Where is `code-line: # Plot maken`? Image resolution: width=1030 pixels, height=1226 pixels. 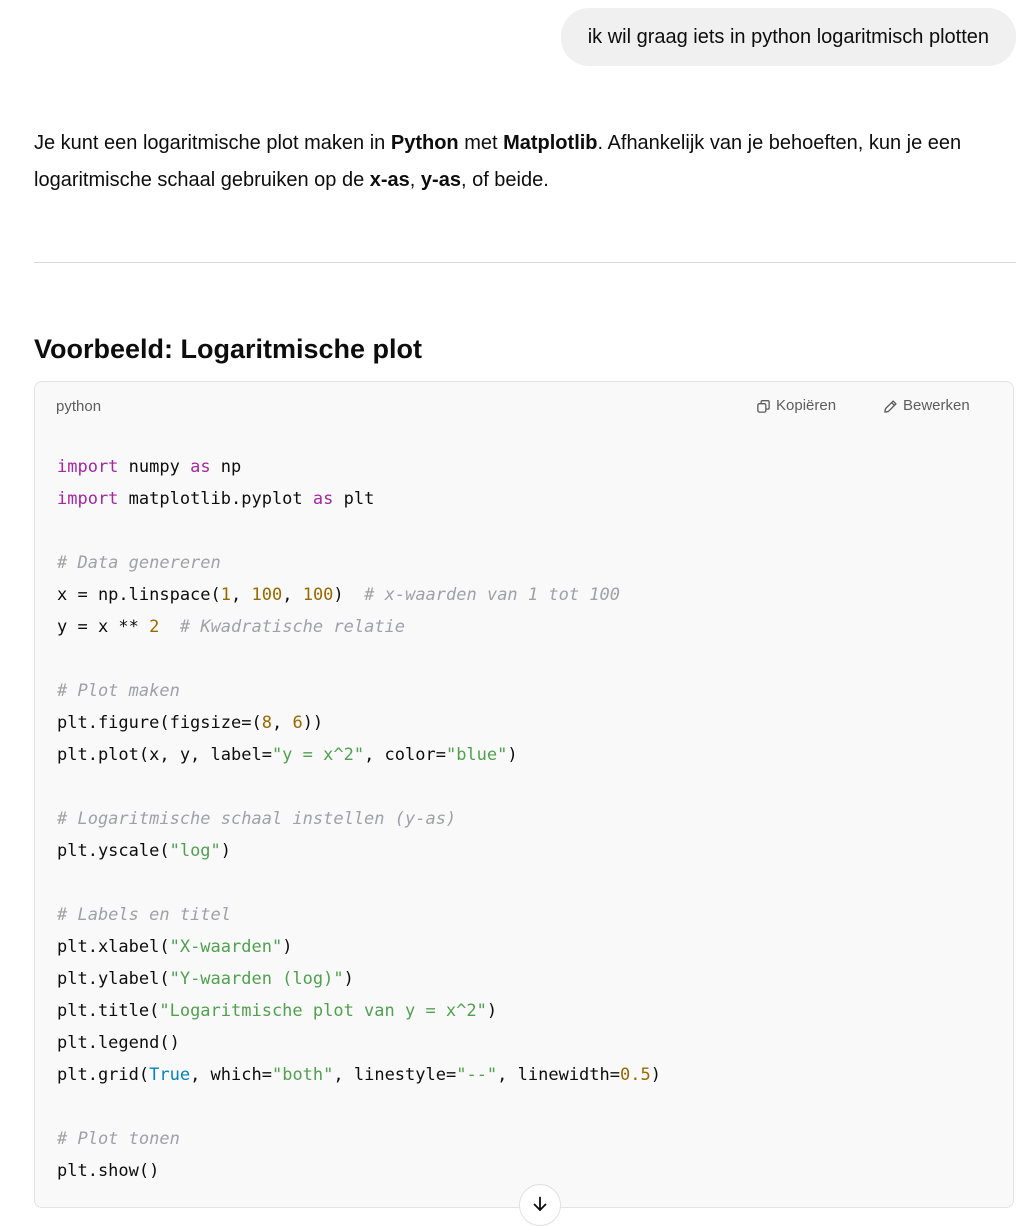
code-line: # Plot maken is located at coordinates (118, 691).